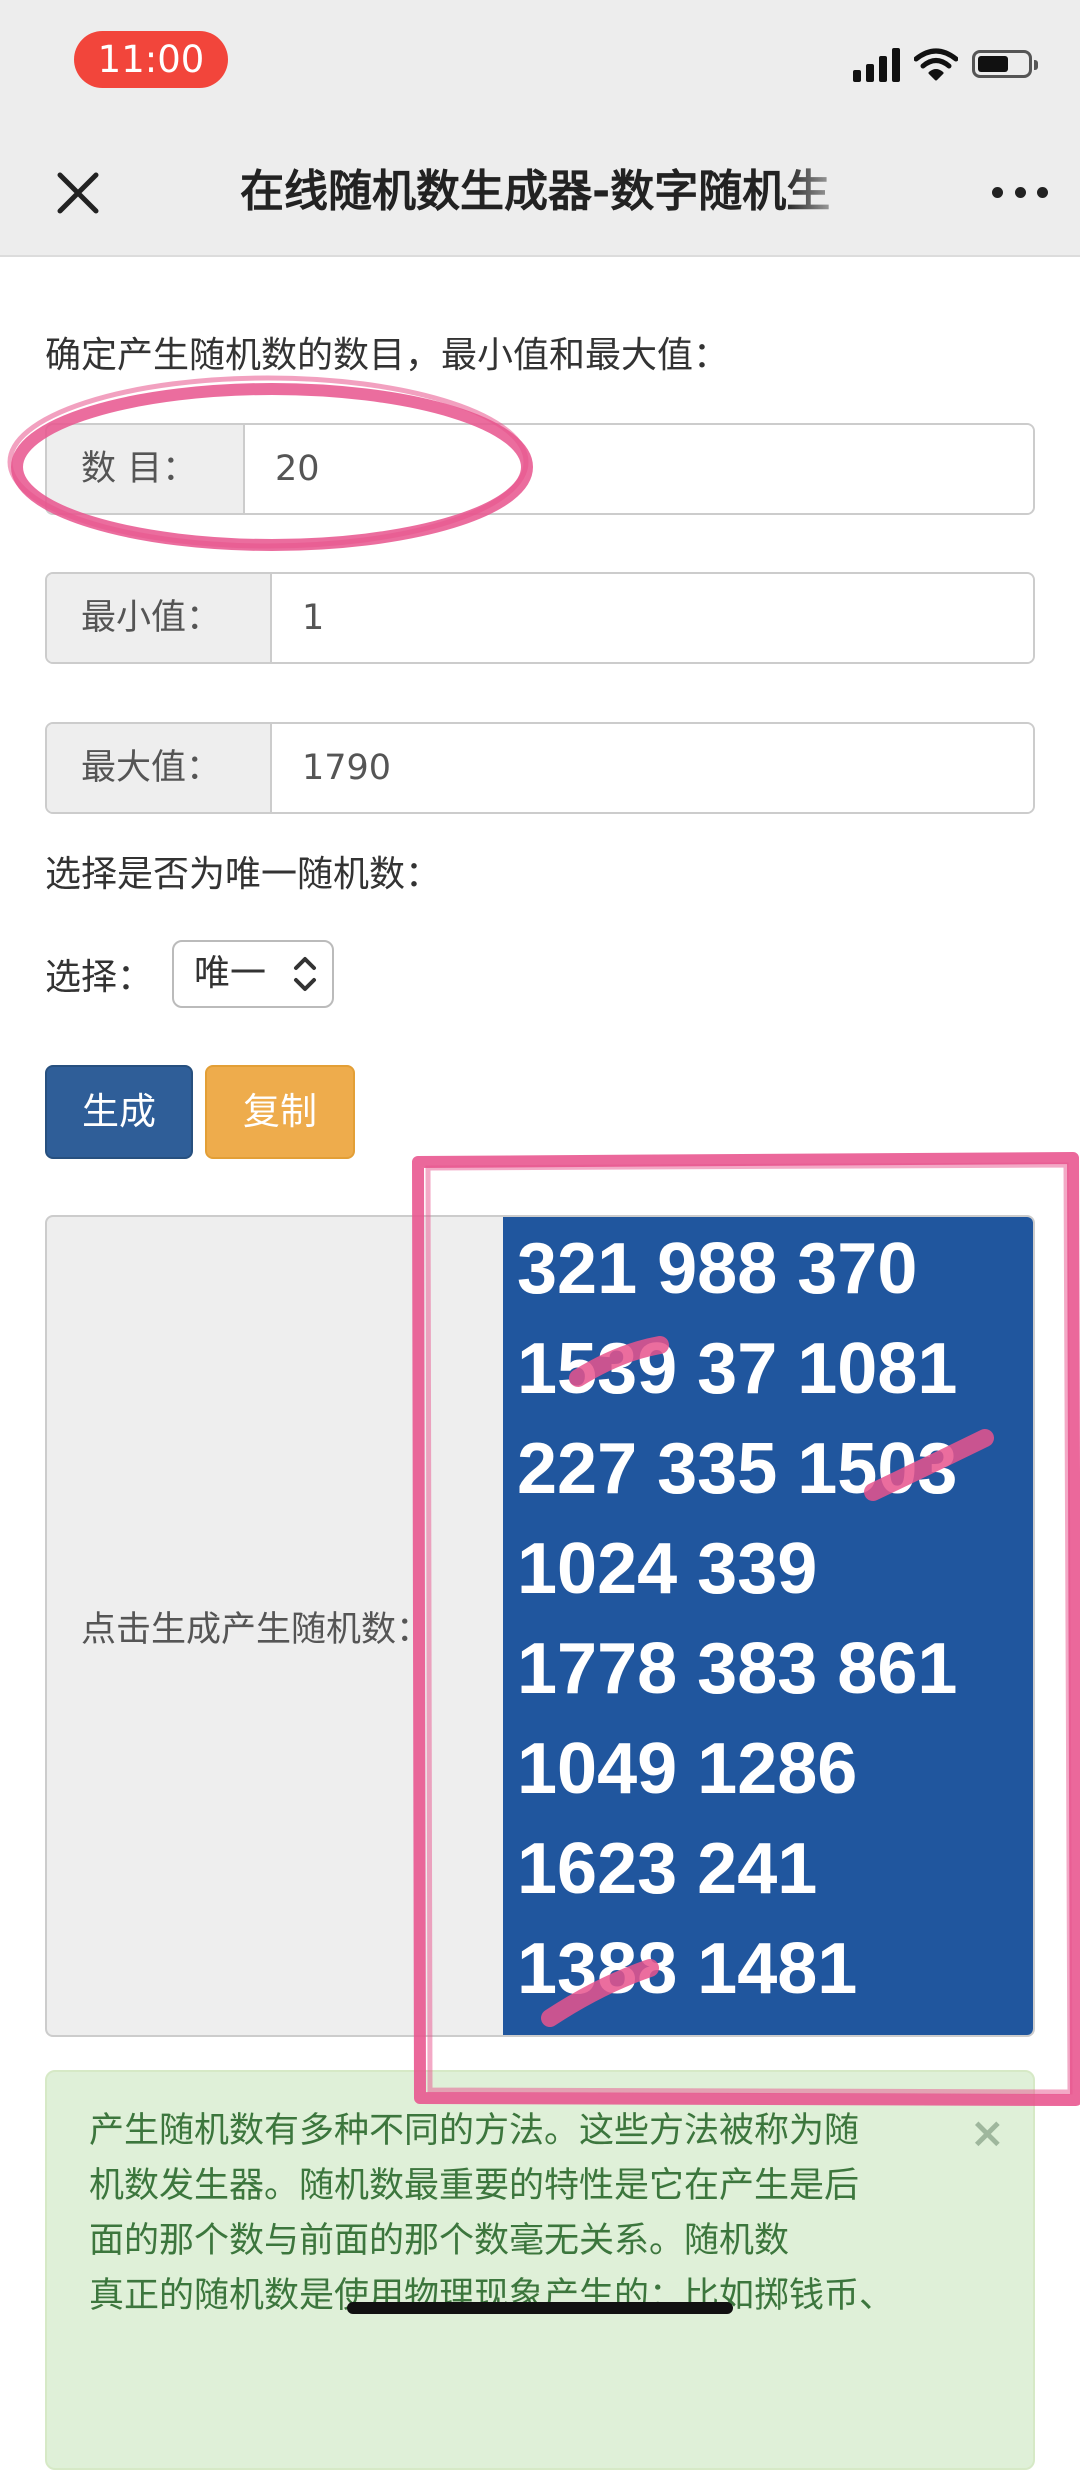 Image resolution: width=1080 pixels, height=2470 pixels. I want to click on alert-close-icon: ×, so click(987, 2133).